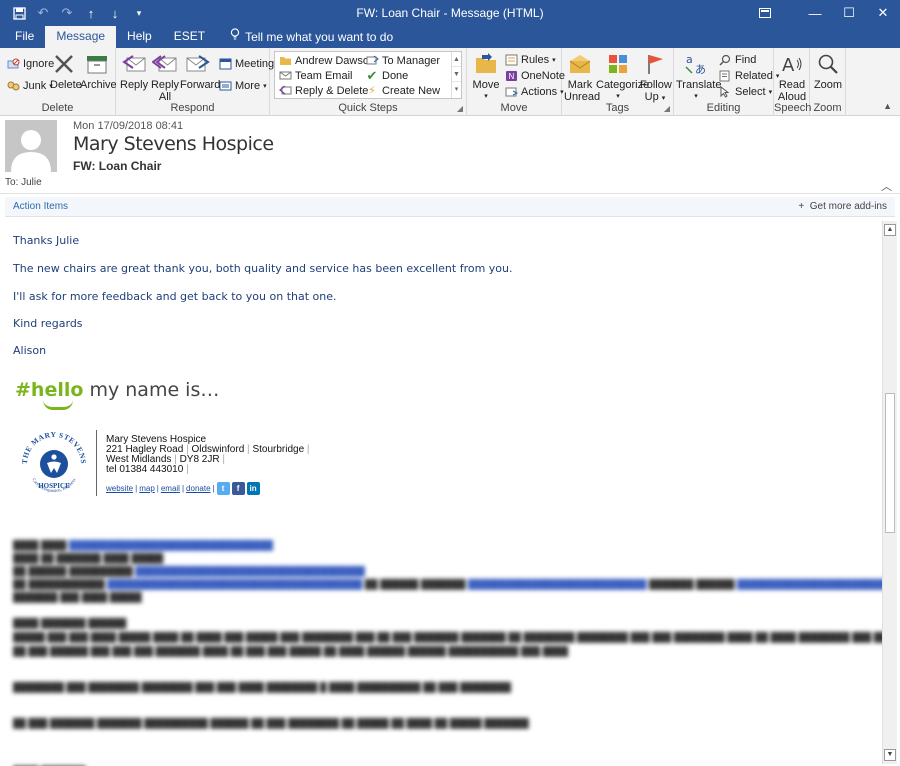 The width and height of the screenshot is (900, 766). Describe the element at coordinates (43, 13) in the screenshot. I see `undo-icon: ↶` at that location.